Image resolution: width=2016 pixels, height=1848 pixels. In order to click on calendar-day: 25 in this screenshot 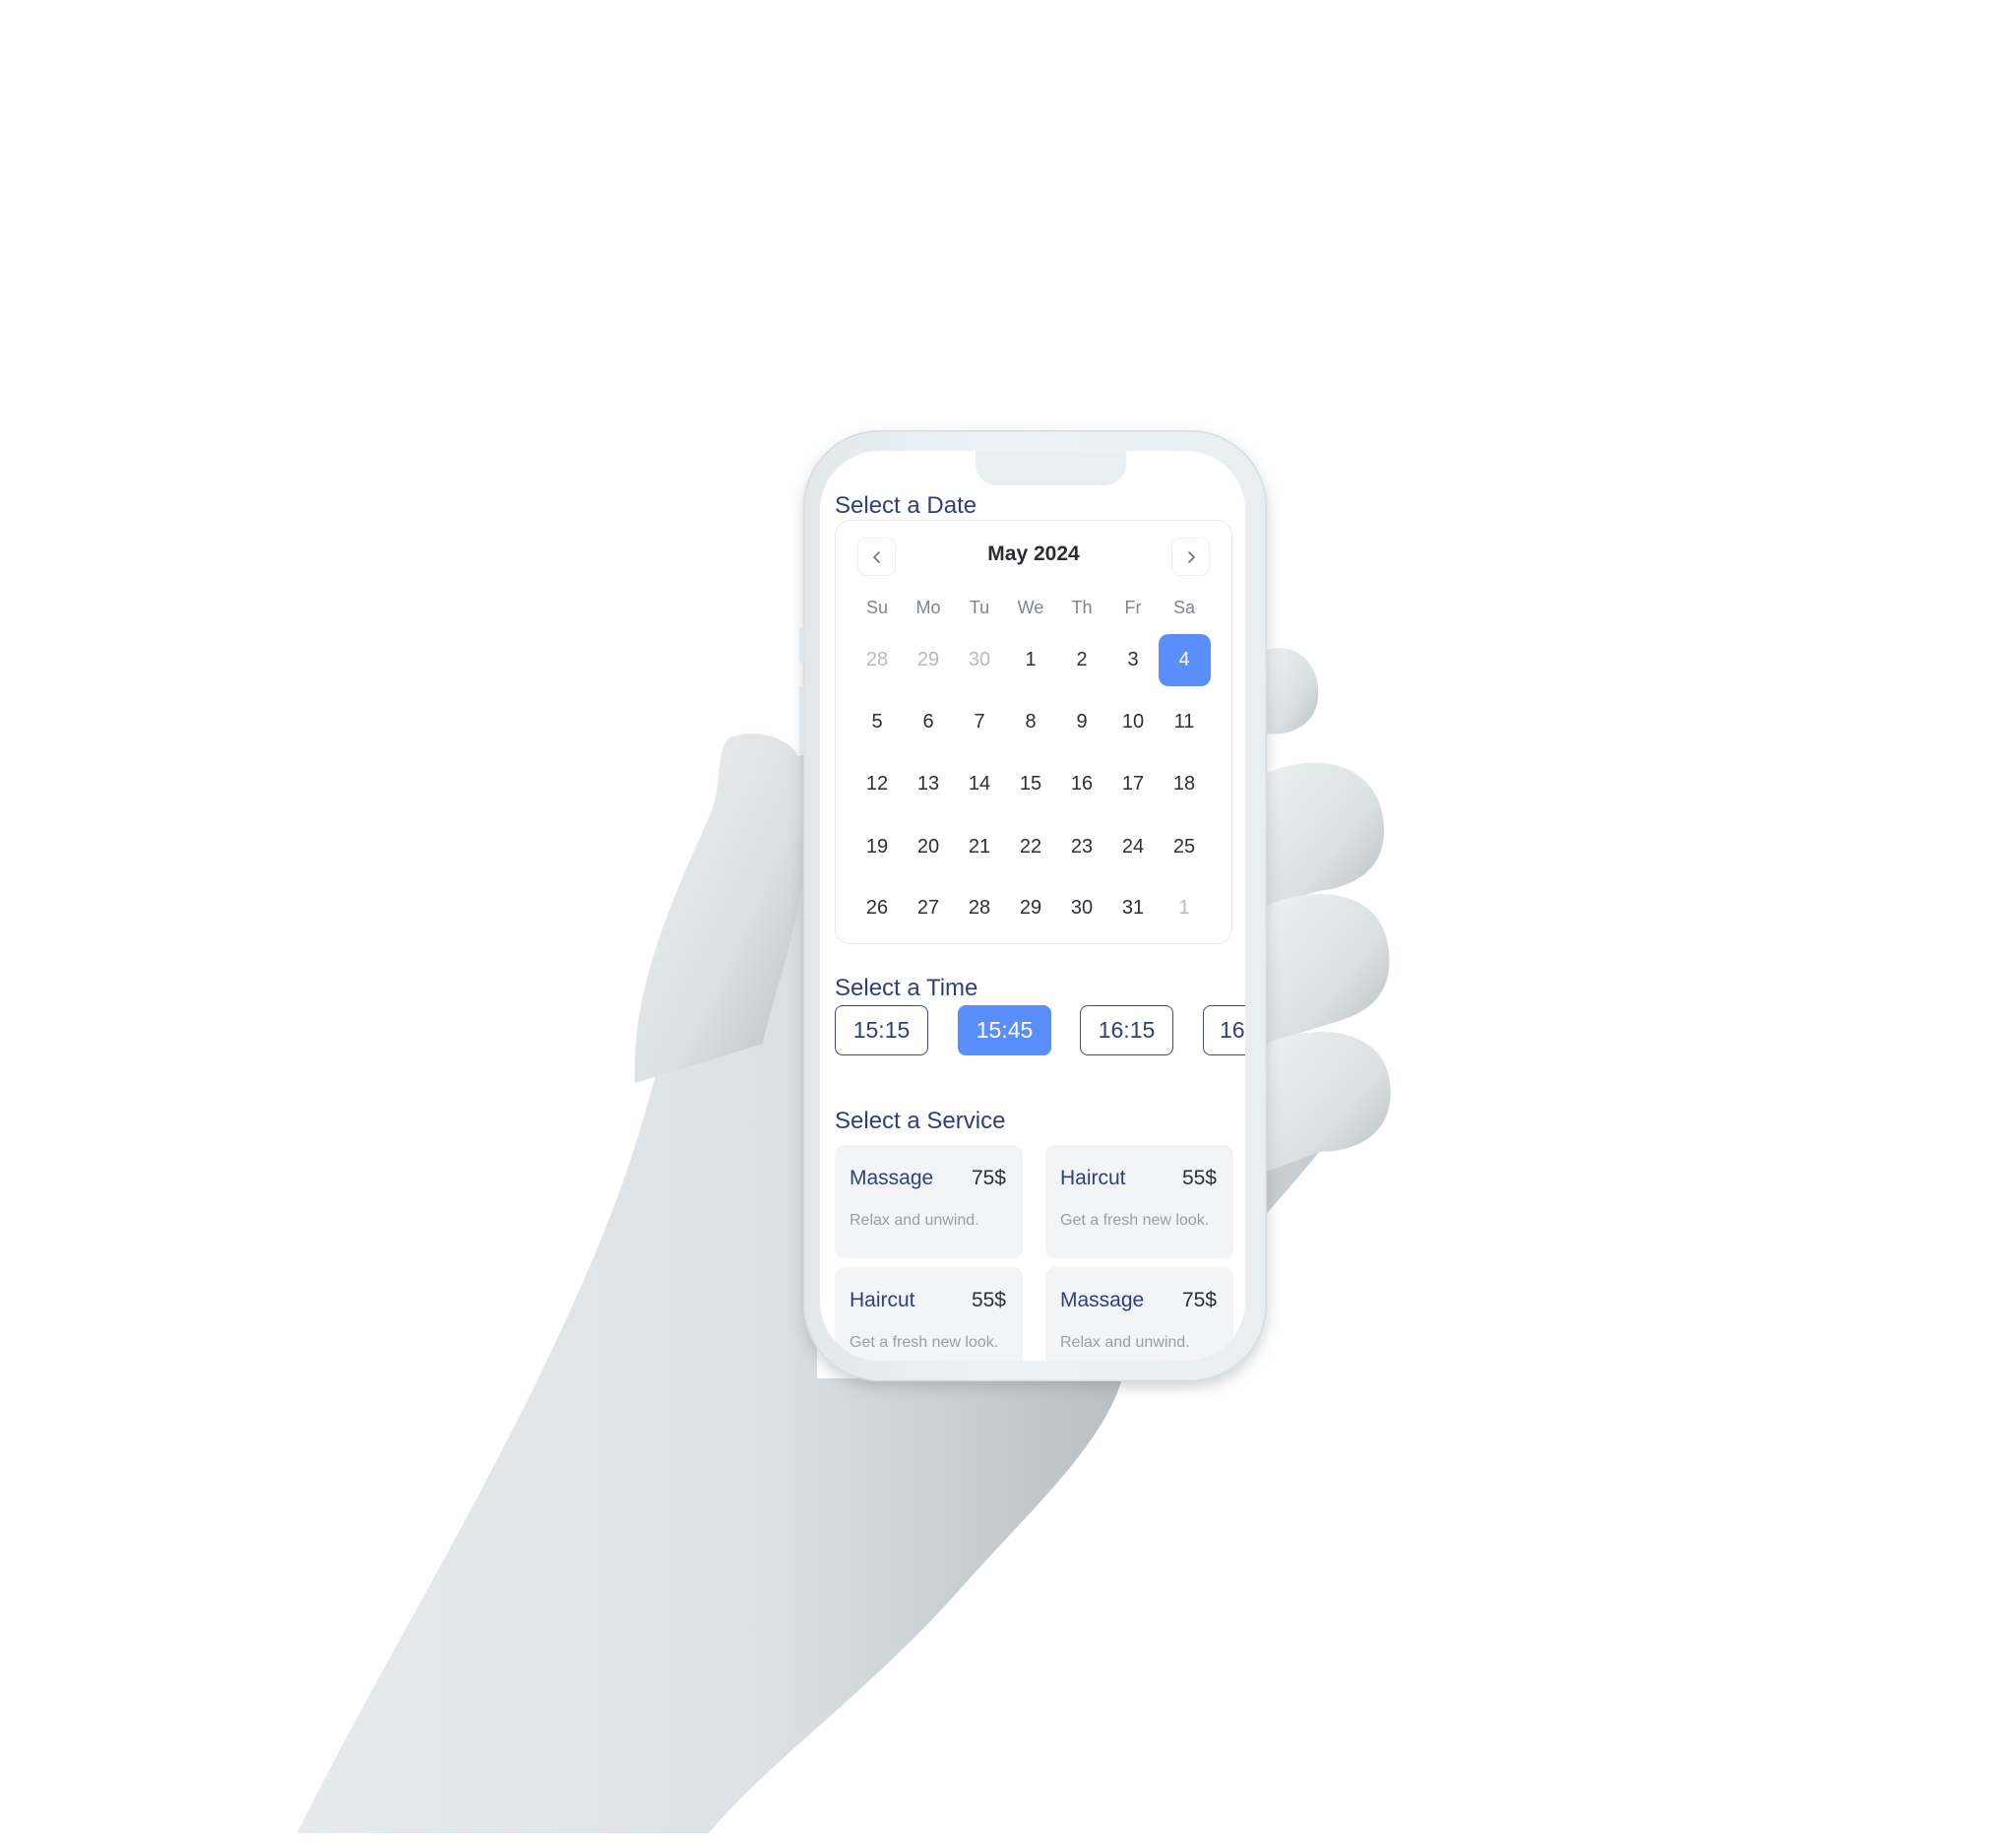, I will do `click(1184, 847)`.